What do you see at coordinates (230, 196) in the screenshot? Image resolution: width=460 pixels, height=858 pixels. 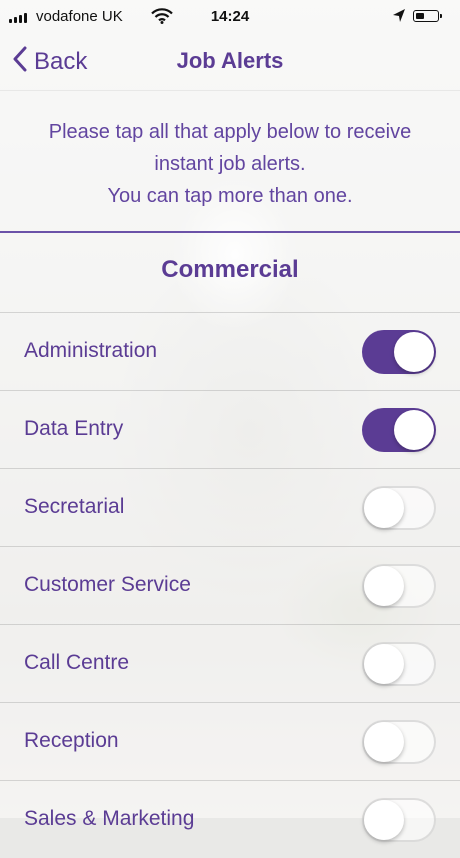 I see `intro-line-3: You can tap more than one.` at bounding box center [230, 196].